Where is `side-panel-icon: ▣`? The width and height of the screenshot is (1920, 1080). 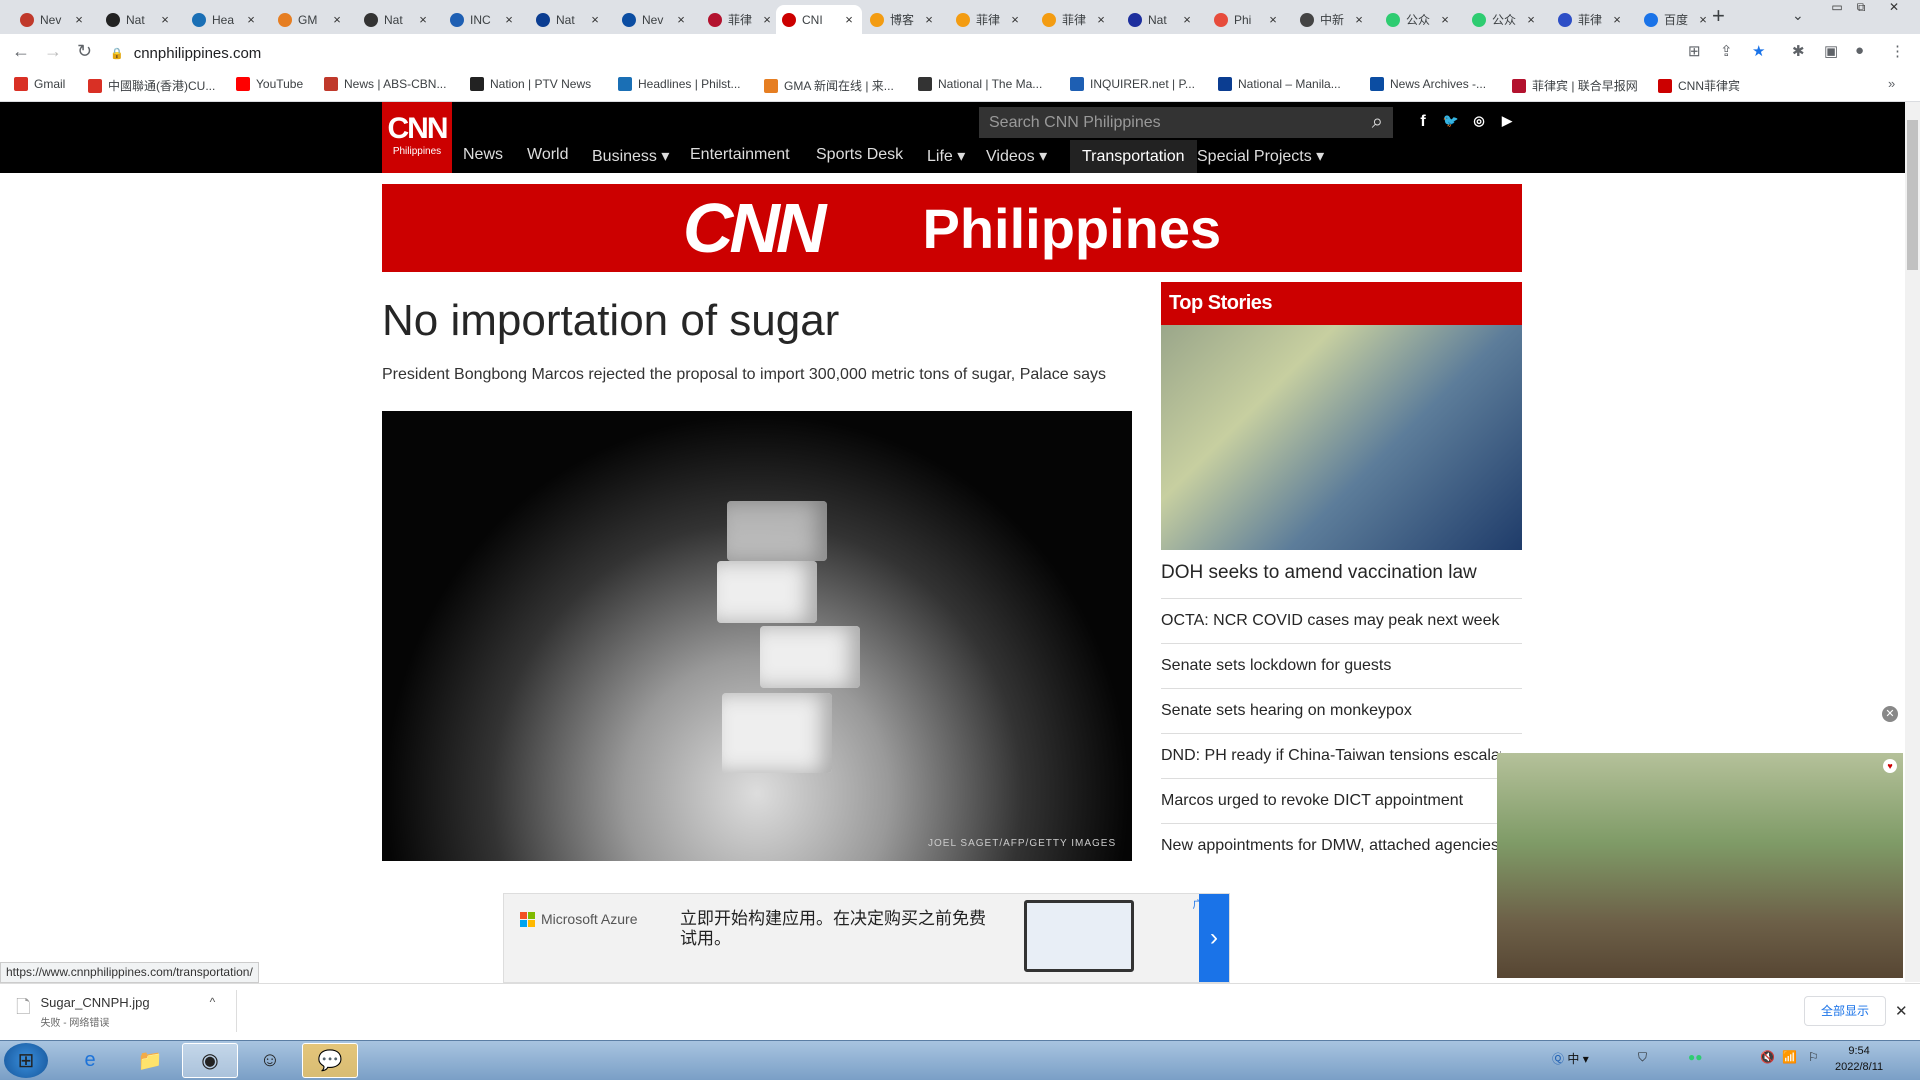 side-panel-icon: ▣ is located at coordinates (1831, 51).